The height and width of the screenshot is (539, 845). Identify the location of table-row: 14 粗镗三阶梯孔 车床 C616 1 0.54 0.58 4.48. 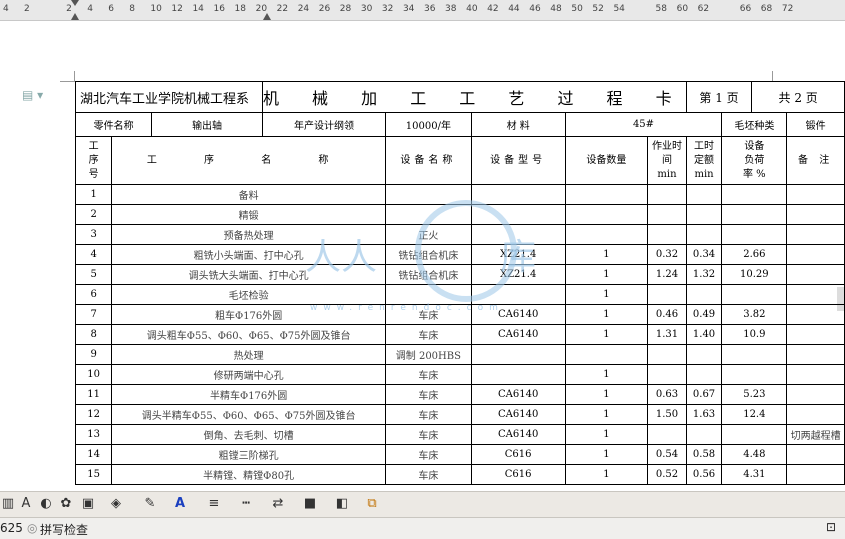
(459, 454).